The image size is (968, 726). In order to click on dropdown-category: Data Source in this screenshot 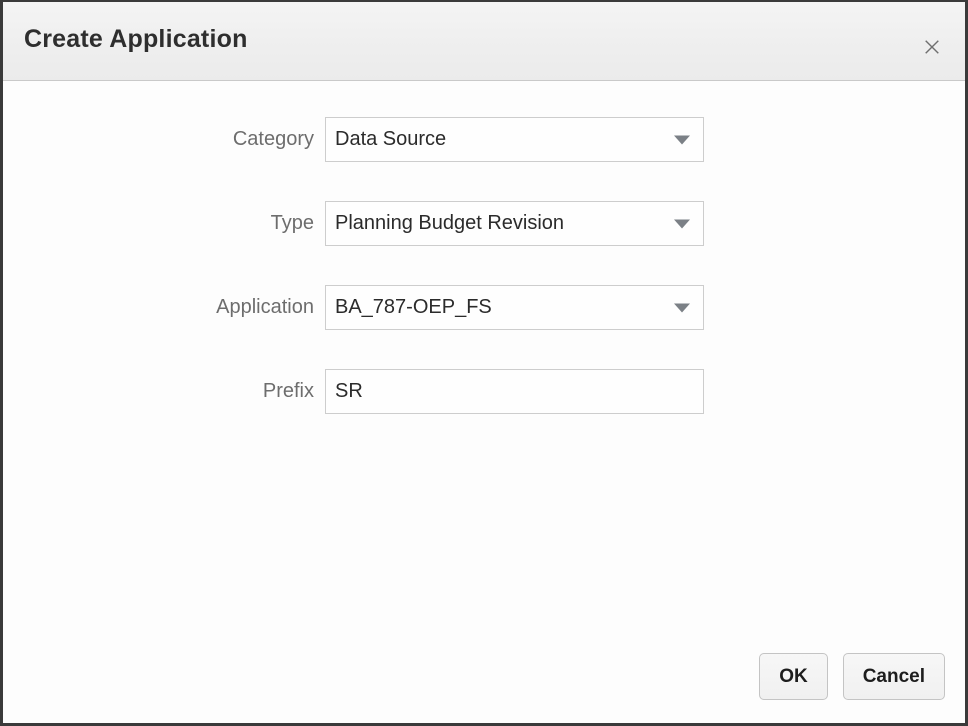, I will do `click(514, 139)`.